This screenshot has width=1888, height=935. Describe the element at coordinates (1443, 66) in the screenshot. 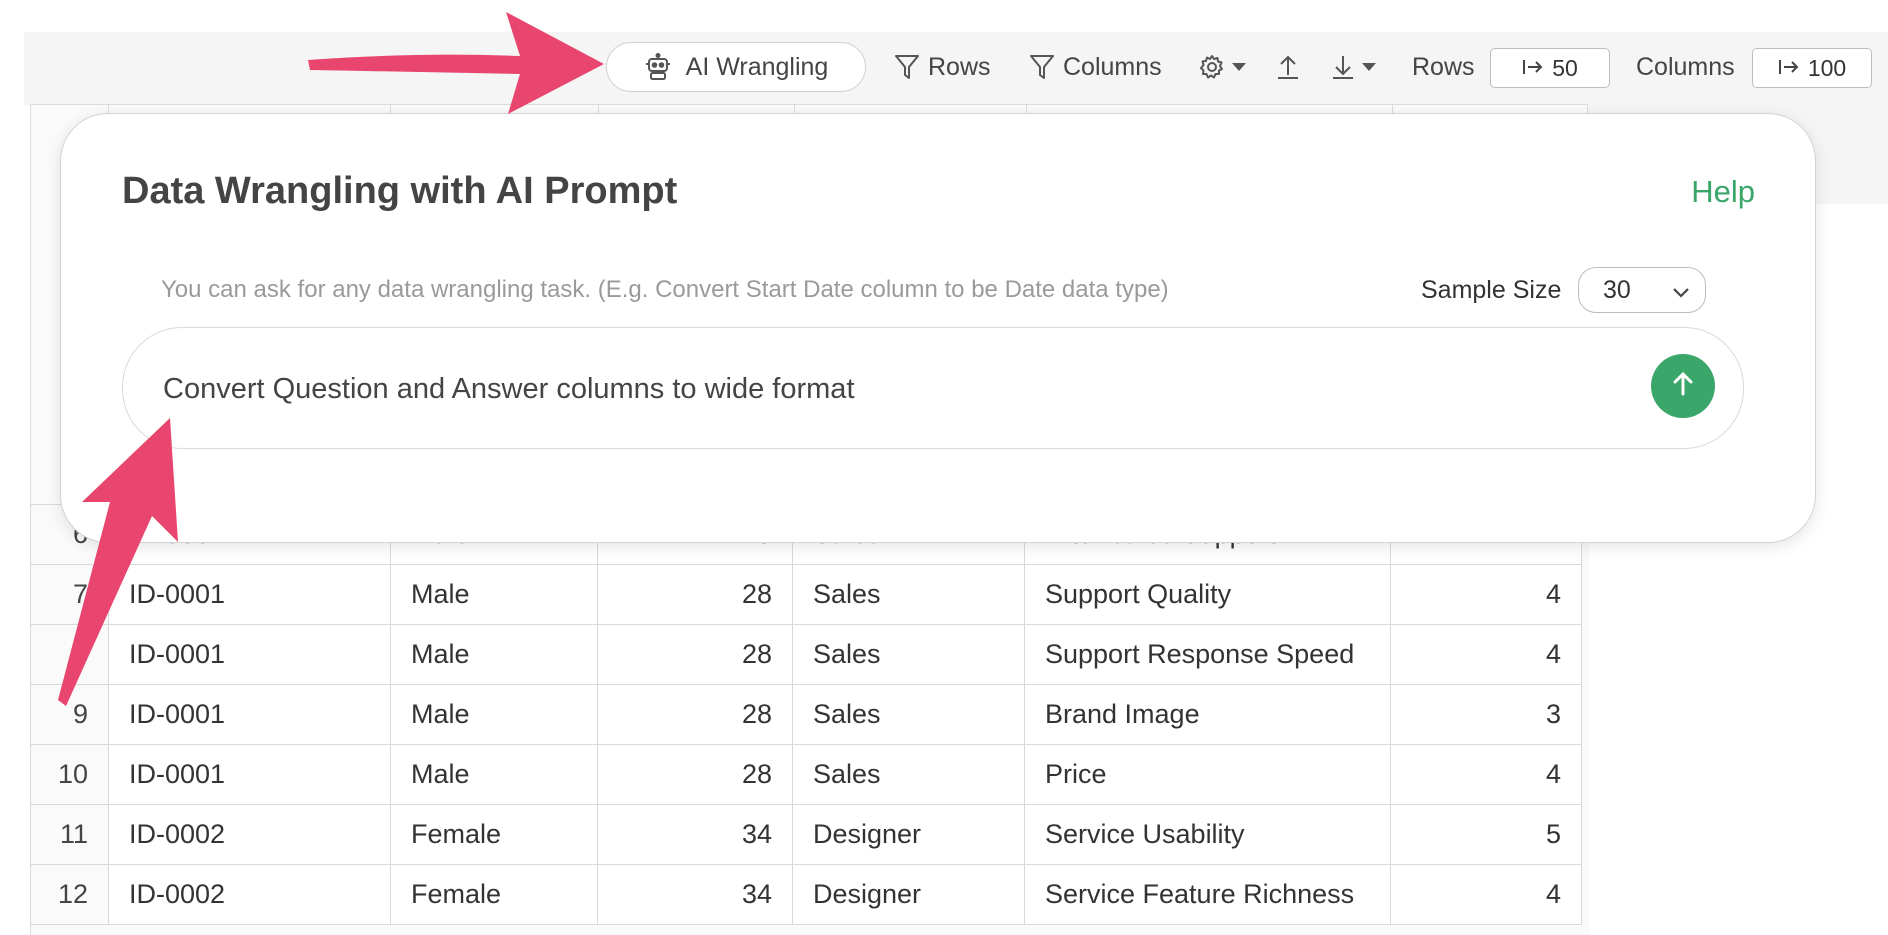

I see `rows-count-label: Rows` at that location.